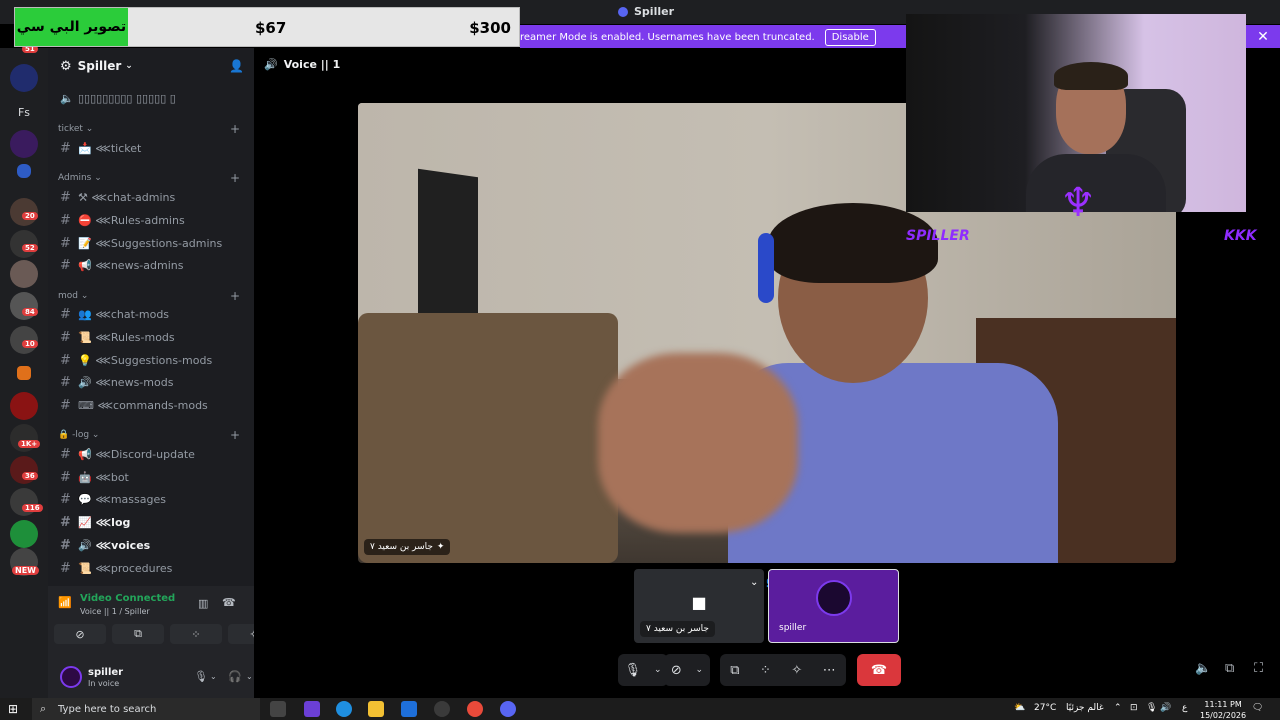 The image size is (1280, 720). What do you see at coordinates (1257, 708) in the screenshot?
I see `notification-icon: 🗨` at bounding box center [1257, 708].